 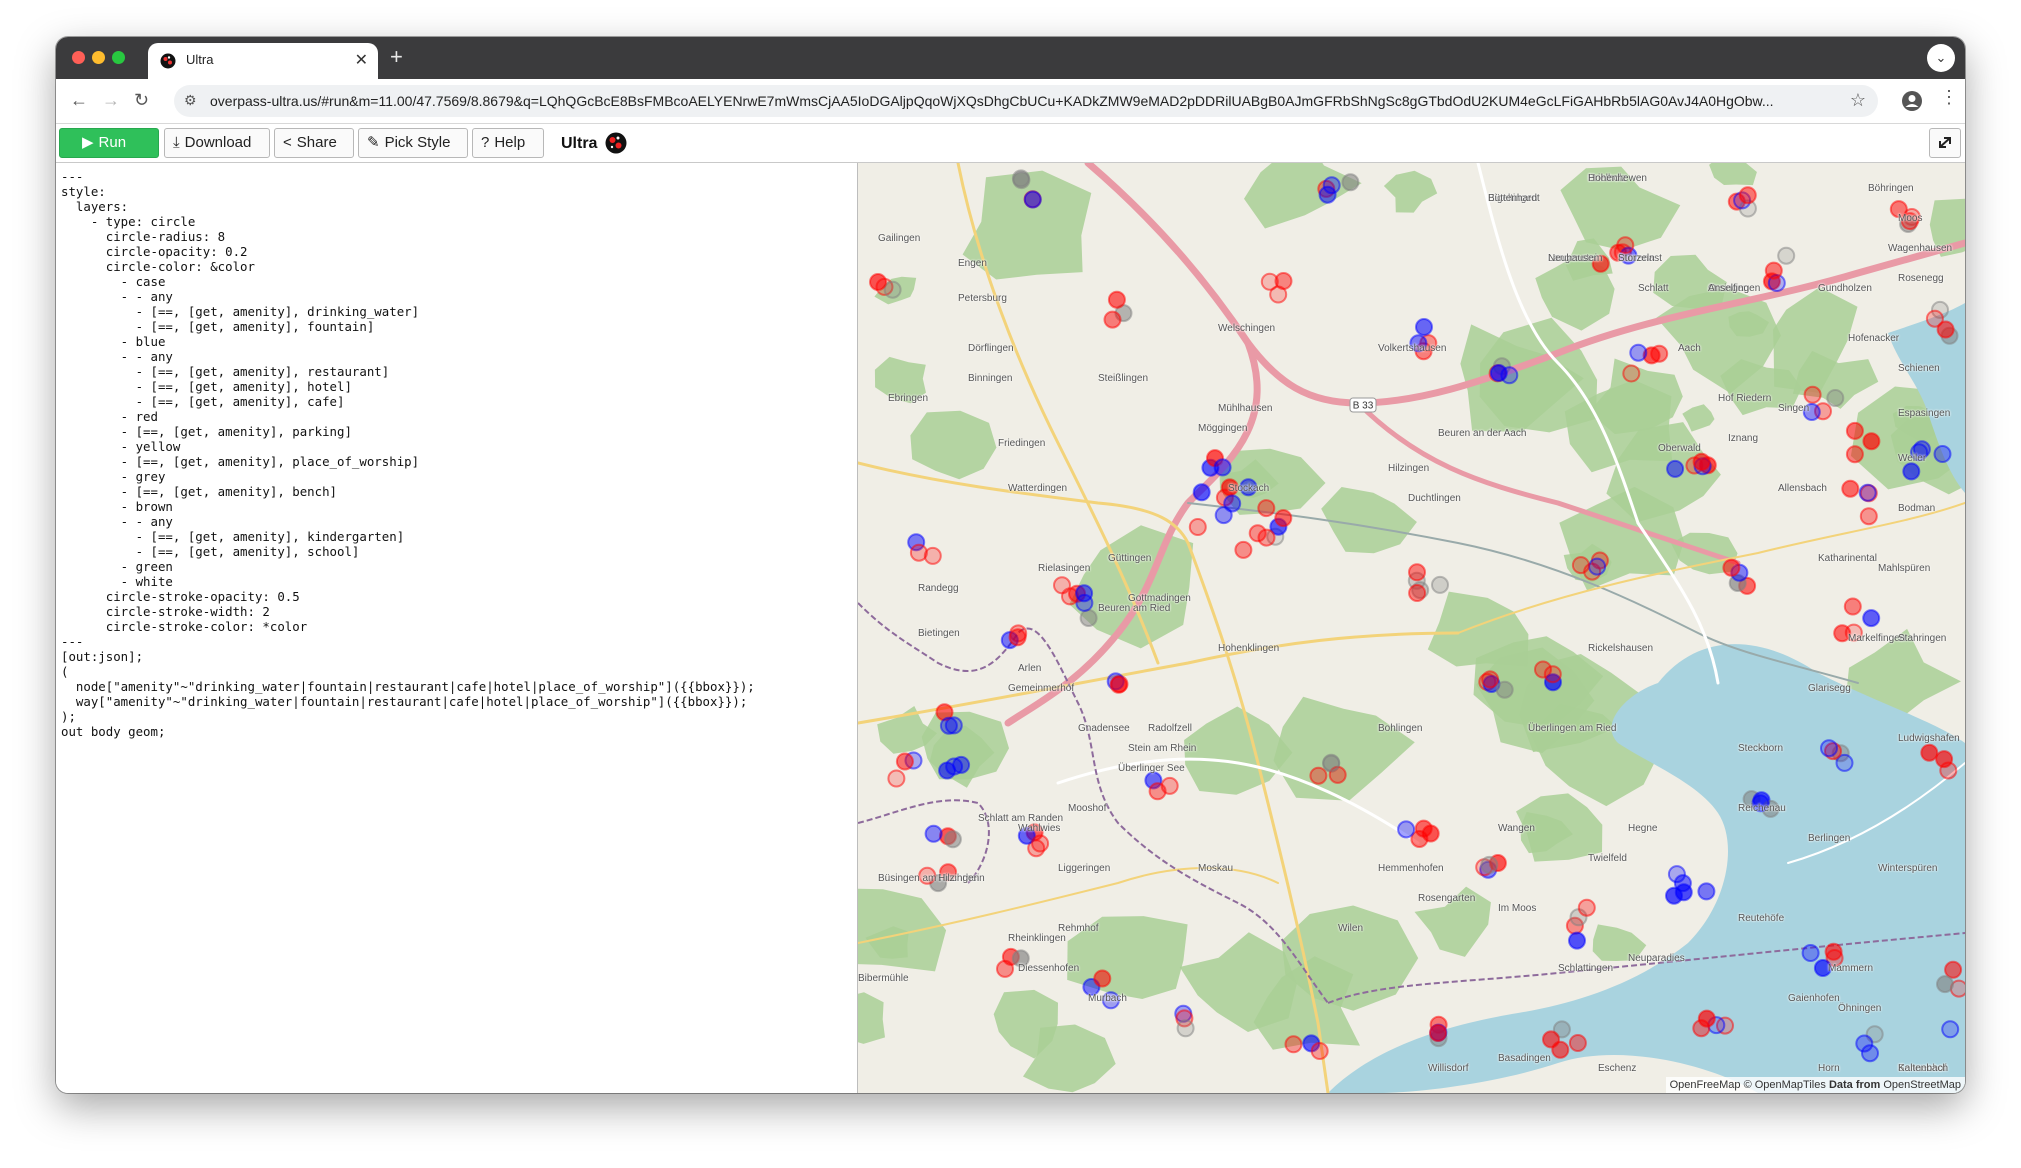 I want to click on new-tab-icon: +, so click(x=396, y=57).